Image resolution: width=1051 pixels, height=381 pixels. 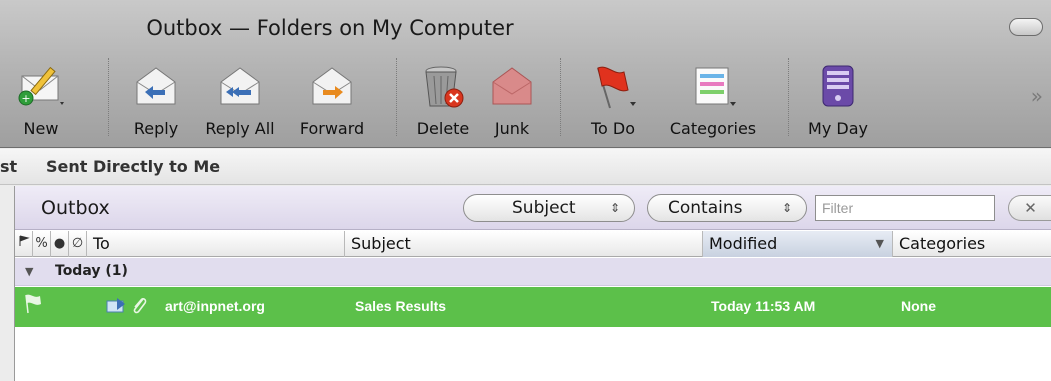 What do you see at coordinates (133, 166) in the screenshot?
I see `favorites-item-sent-directly: Sent Directly to Me` at bounding box center [133, 166].